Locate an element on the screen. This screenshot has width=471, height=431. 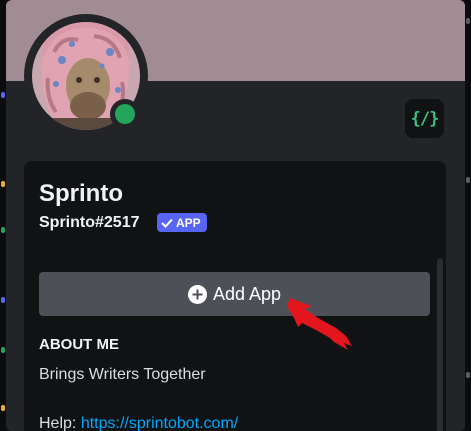
about-me-title: ABOUT ME is located at coordinates (79, 344).